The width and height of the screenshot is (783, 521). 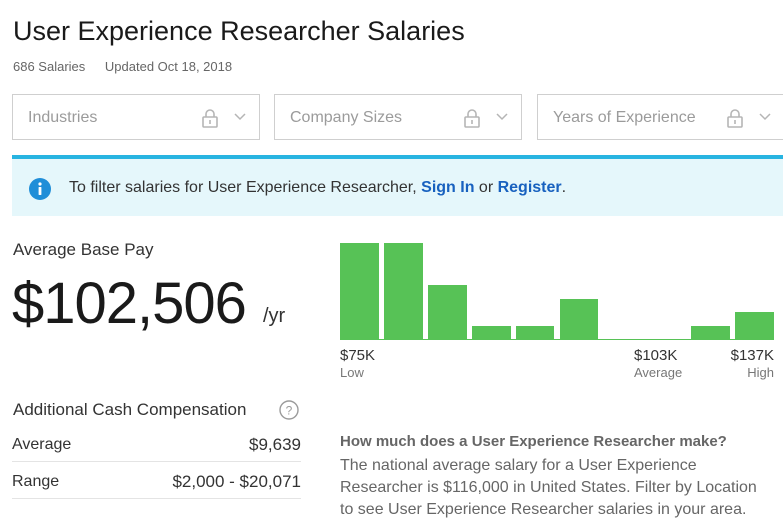 I want to click on tick-low-value: $75K, so click(x=358, y=355).